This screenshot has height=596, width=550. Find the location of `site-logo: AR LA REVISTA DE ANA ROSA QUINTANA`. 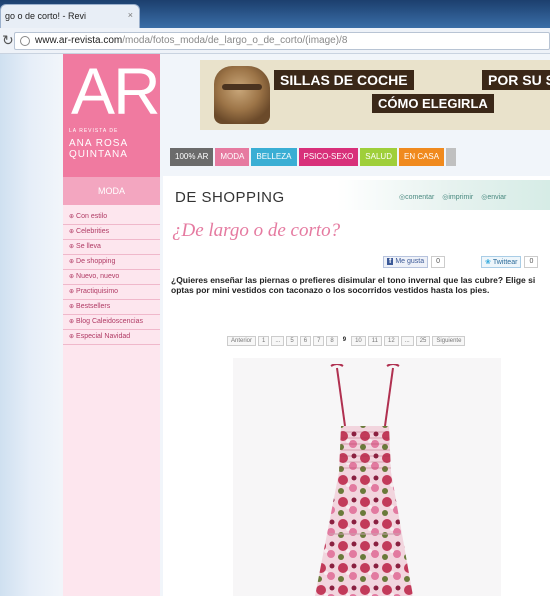

site-logo: AR LA REVISTA DE ANA ROSA QUINTANA is located at coordinates (112, 115).